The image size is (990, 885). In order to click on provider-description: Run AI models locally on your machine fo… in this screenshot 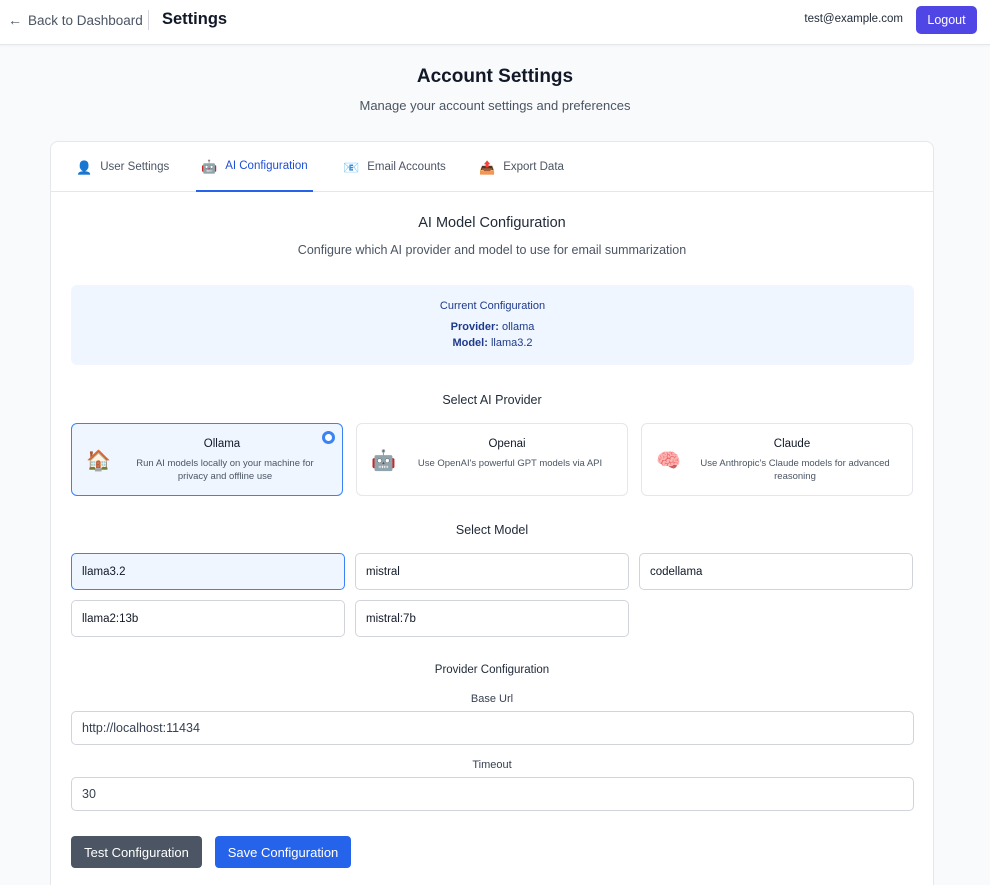, I will do `click(225, 470)`.